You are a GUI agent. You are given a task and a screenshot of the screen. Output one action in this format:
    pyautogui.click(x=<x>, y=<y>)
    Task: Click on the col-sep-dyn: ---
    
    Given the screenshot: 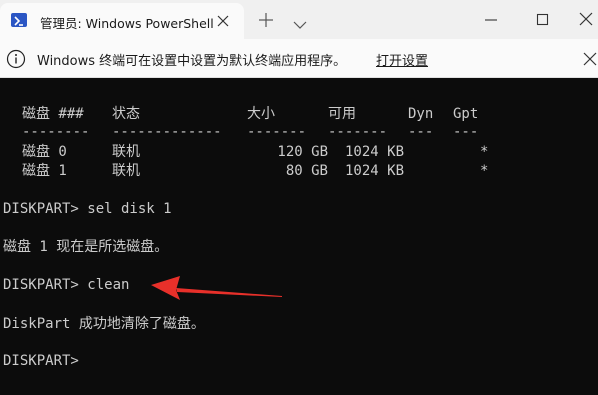 What is the action you would take?
    pyautogui.click(x=421, y=132)
    